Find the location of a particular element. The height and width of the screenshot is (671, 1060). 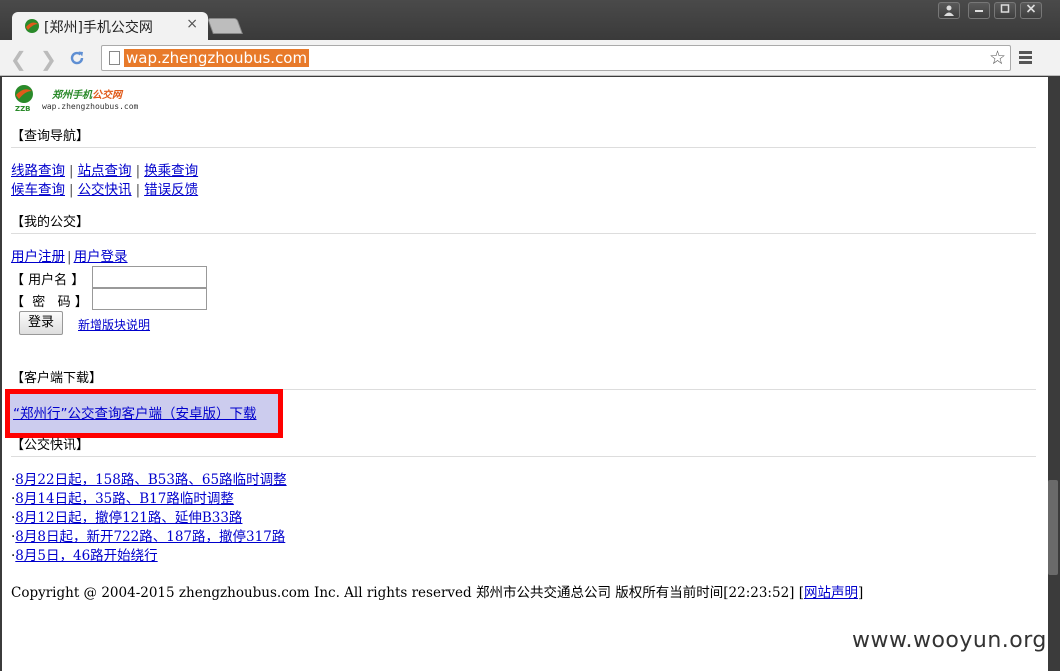

forward-icon: ❯ is located at coordinates (48, 59).